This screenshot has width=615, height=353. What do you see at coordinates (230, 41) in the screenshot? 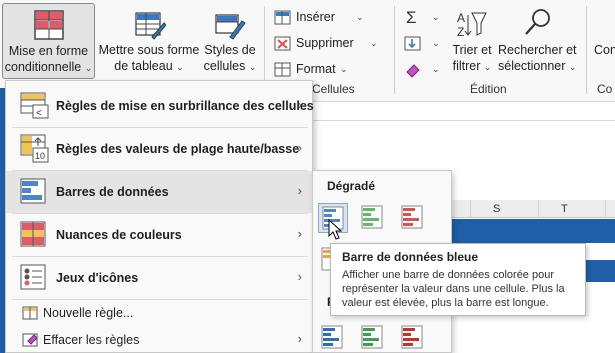
I see `cell-styles-button: Styles de cellules ⌄` at bounding box center [230, 41].